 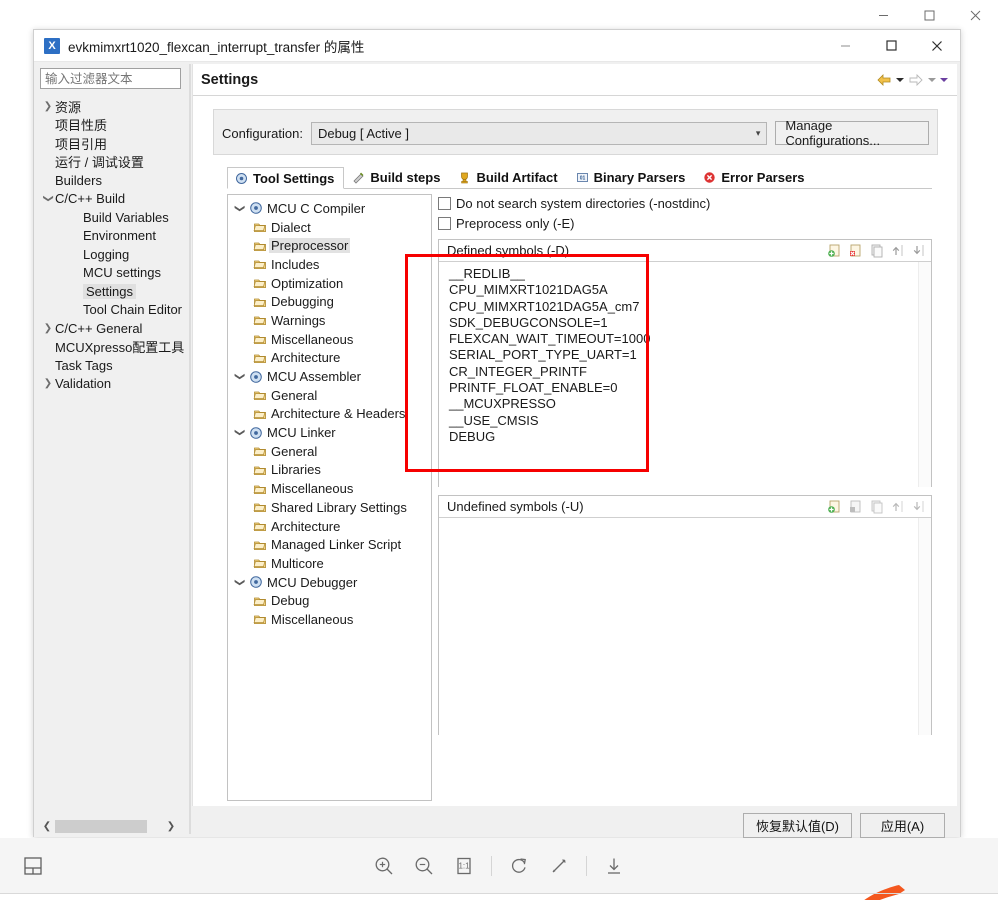 I want to click on sidebar-item: MCU settings, so click(x=113, y=273).